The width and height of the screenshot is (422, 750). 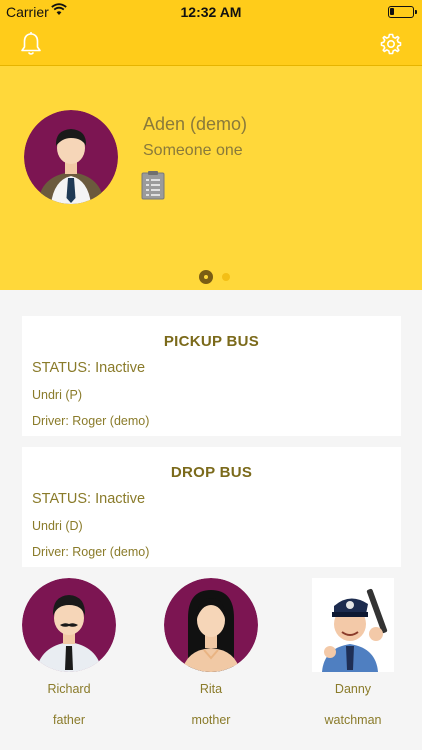 I want to click on contact-watchman: Danny watchman, so click(x=353, y=663).